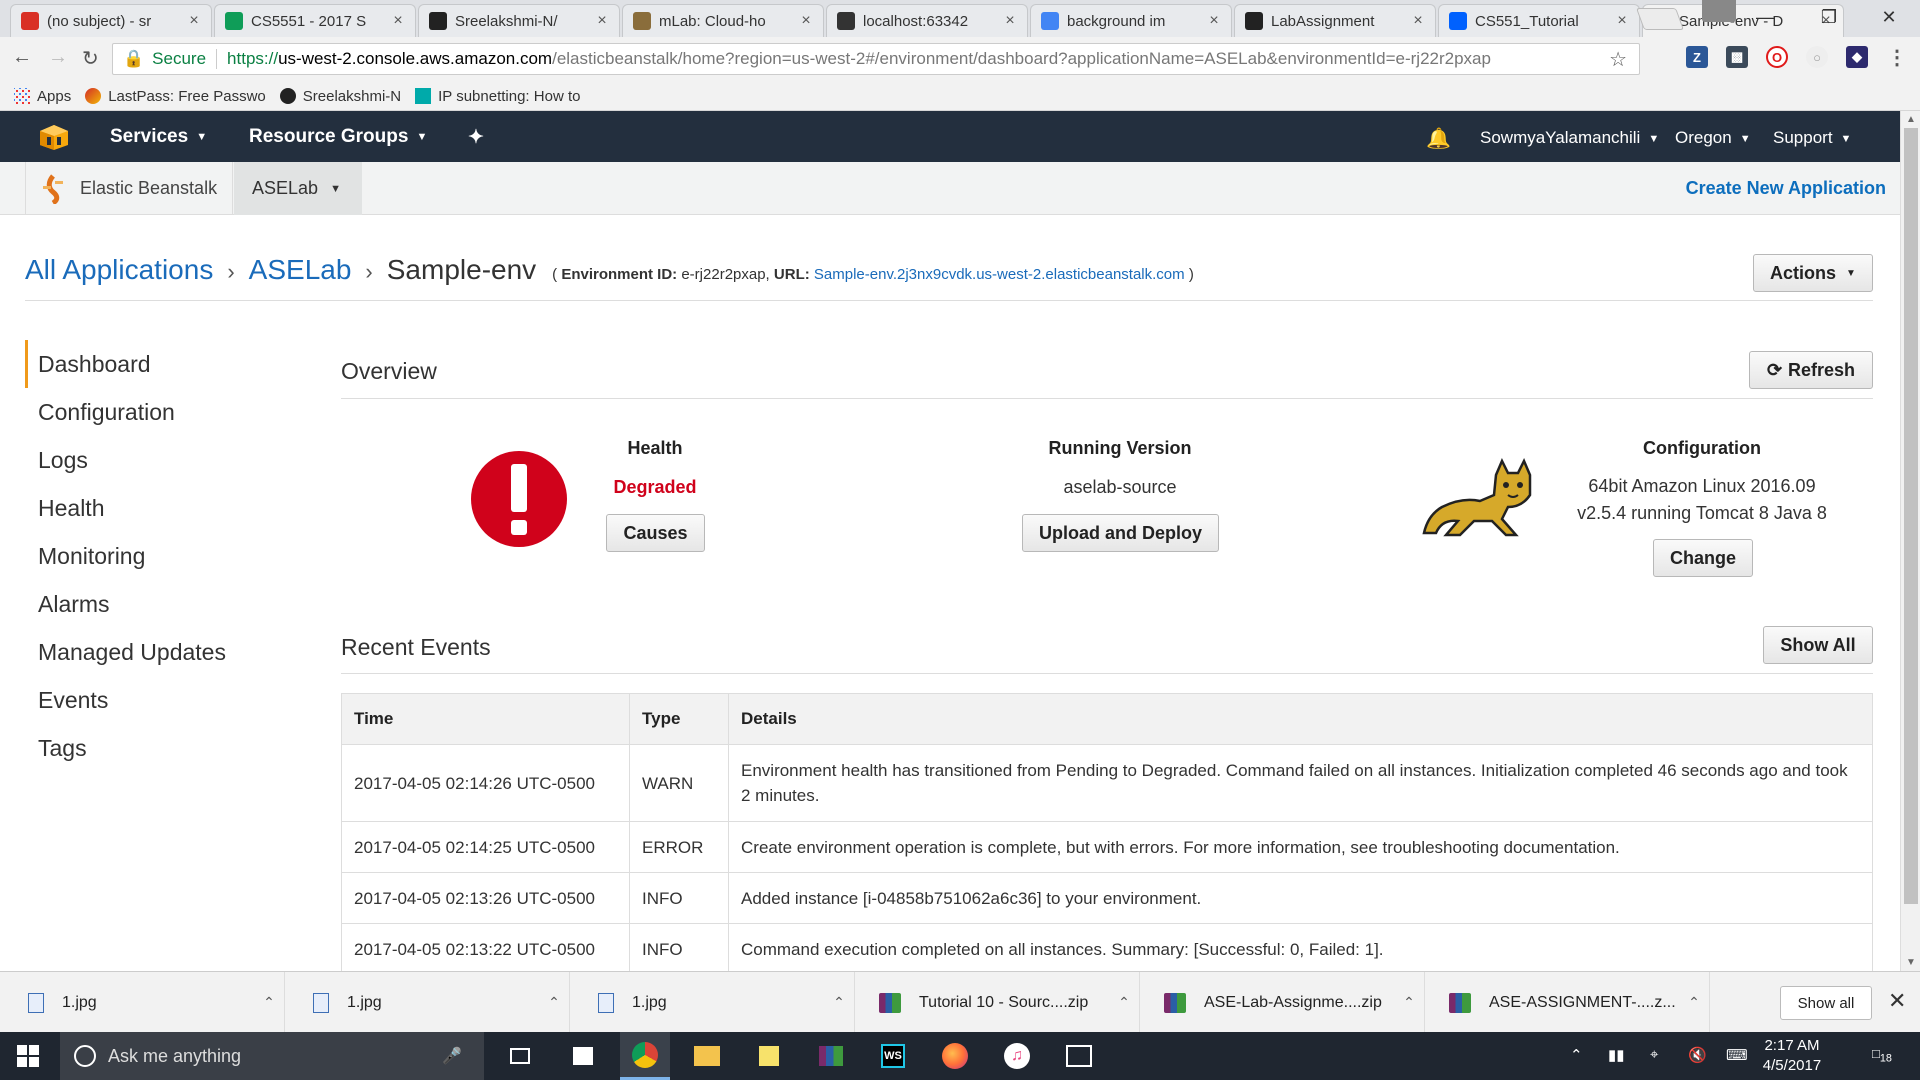 This screenshot has width=1920, height=1080. What do you see at coordinates (1737, 57) in the screenshot?
I see `extension-icon: ▩` at bounding box center [1737, 57].